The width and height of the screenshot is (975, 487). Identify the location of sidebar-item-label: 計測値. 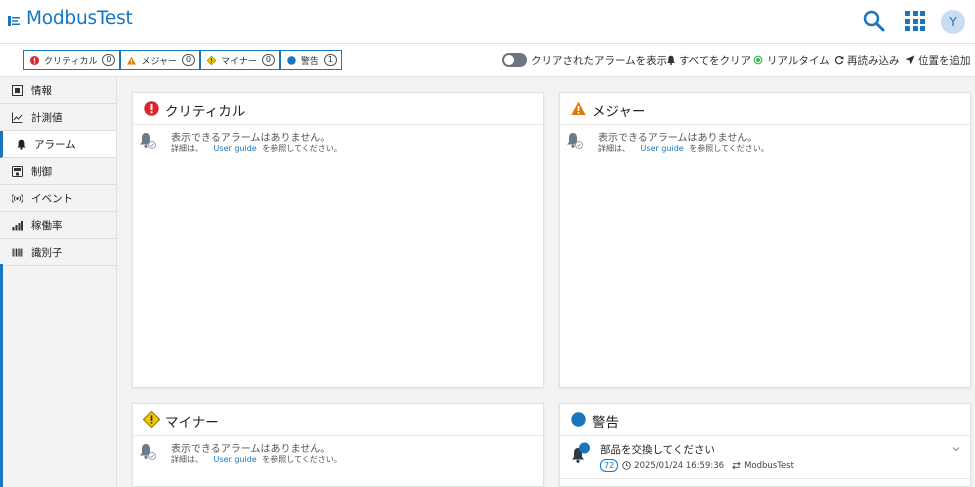
(47, 118).